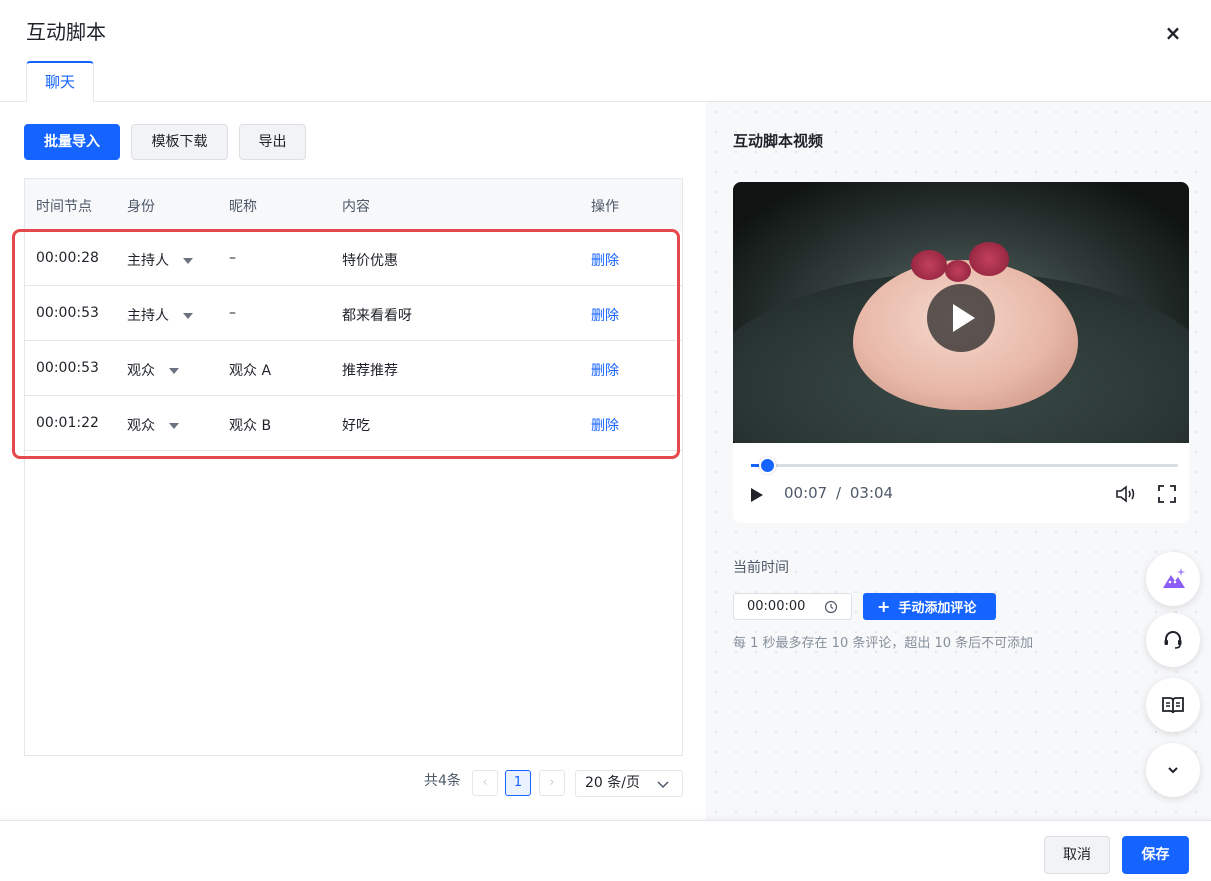  What do you see at coordinates (370, 371) in the screenshot?
I see `row-content: 推荐推荐` at bounding box center [370, 371].